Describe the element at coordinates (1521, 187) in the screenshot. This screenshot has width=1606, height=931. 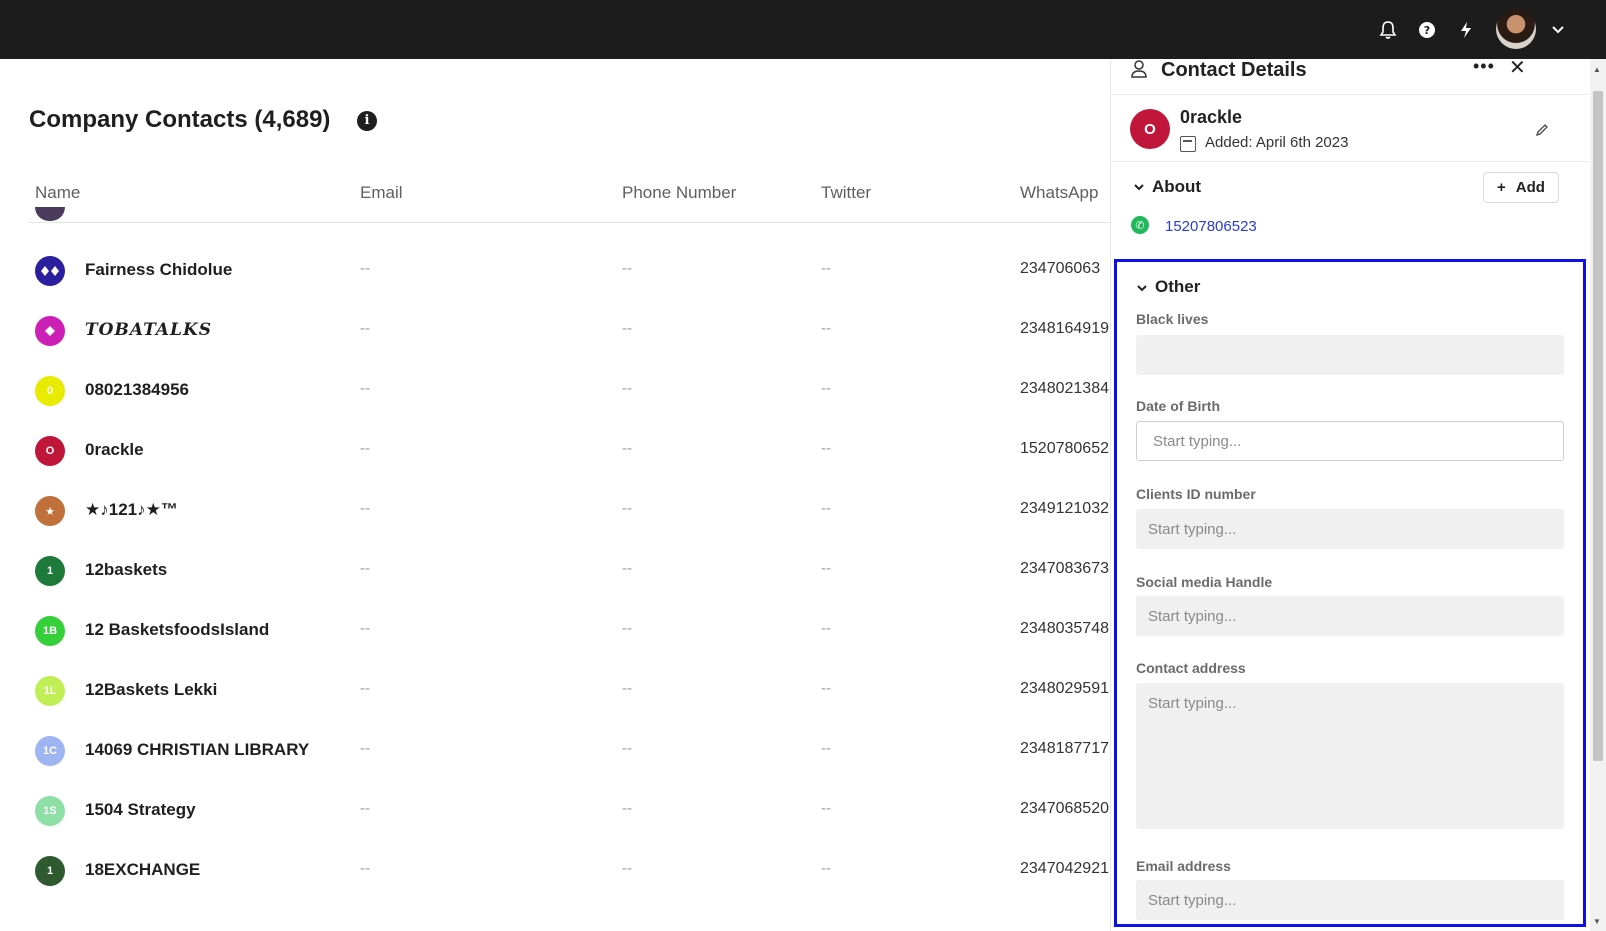
I see `add-button: + Add` at that location.